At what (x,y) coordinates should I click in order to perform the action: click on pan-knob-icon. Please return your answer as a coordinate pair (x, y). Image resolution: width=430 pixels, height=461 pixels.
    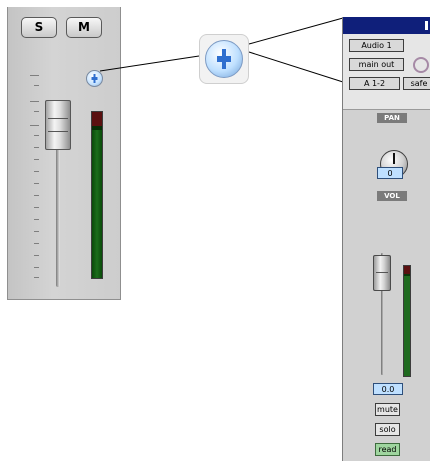
    Looking at the image, I should click on (224, 59).